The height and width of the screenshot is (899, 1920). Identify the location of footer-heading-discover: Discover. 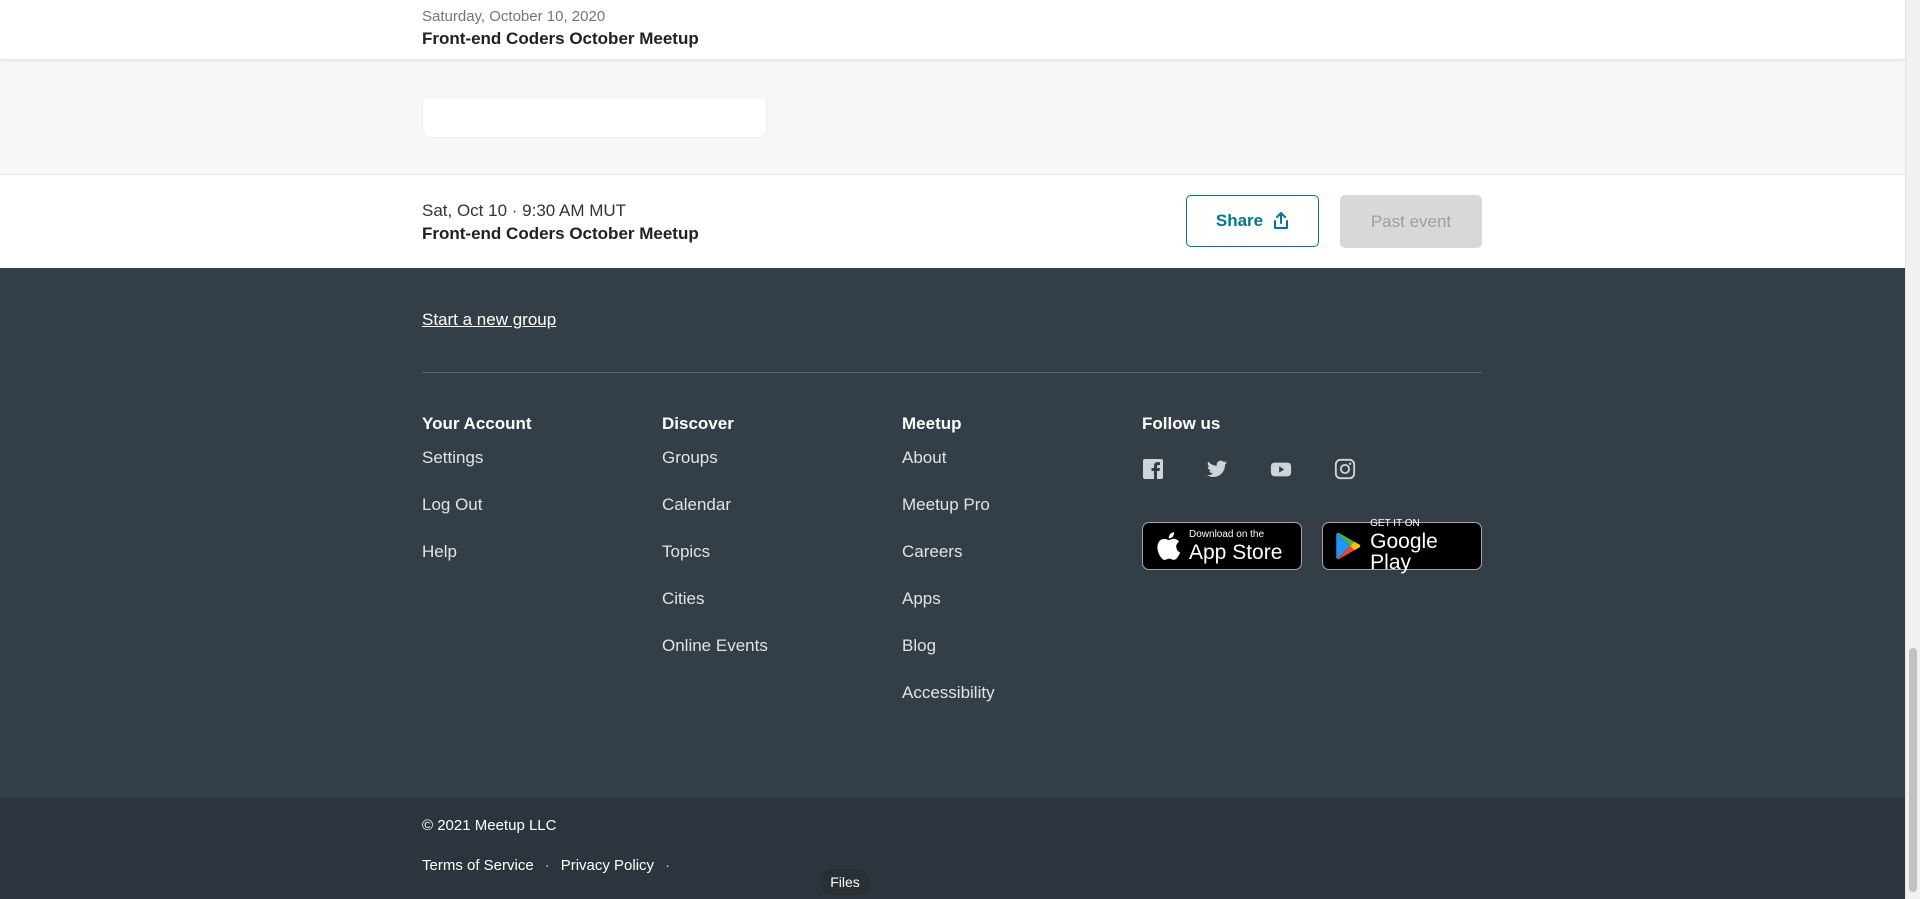
(698, 423).